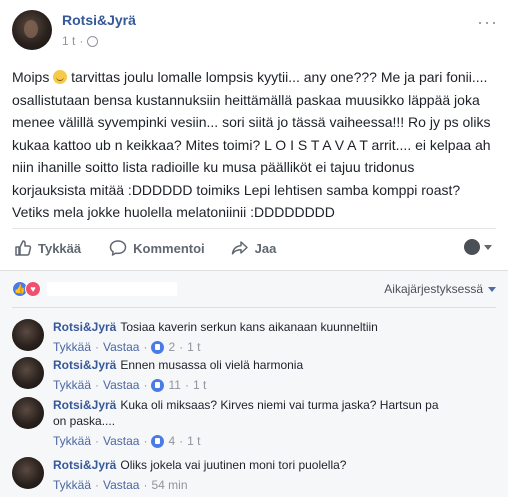 This screenshot has width=508, height=497. Describe the element at coordinates (33, 289) in the screenshot. I see `love-reaction-icon: ♥` at that location.